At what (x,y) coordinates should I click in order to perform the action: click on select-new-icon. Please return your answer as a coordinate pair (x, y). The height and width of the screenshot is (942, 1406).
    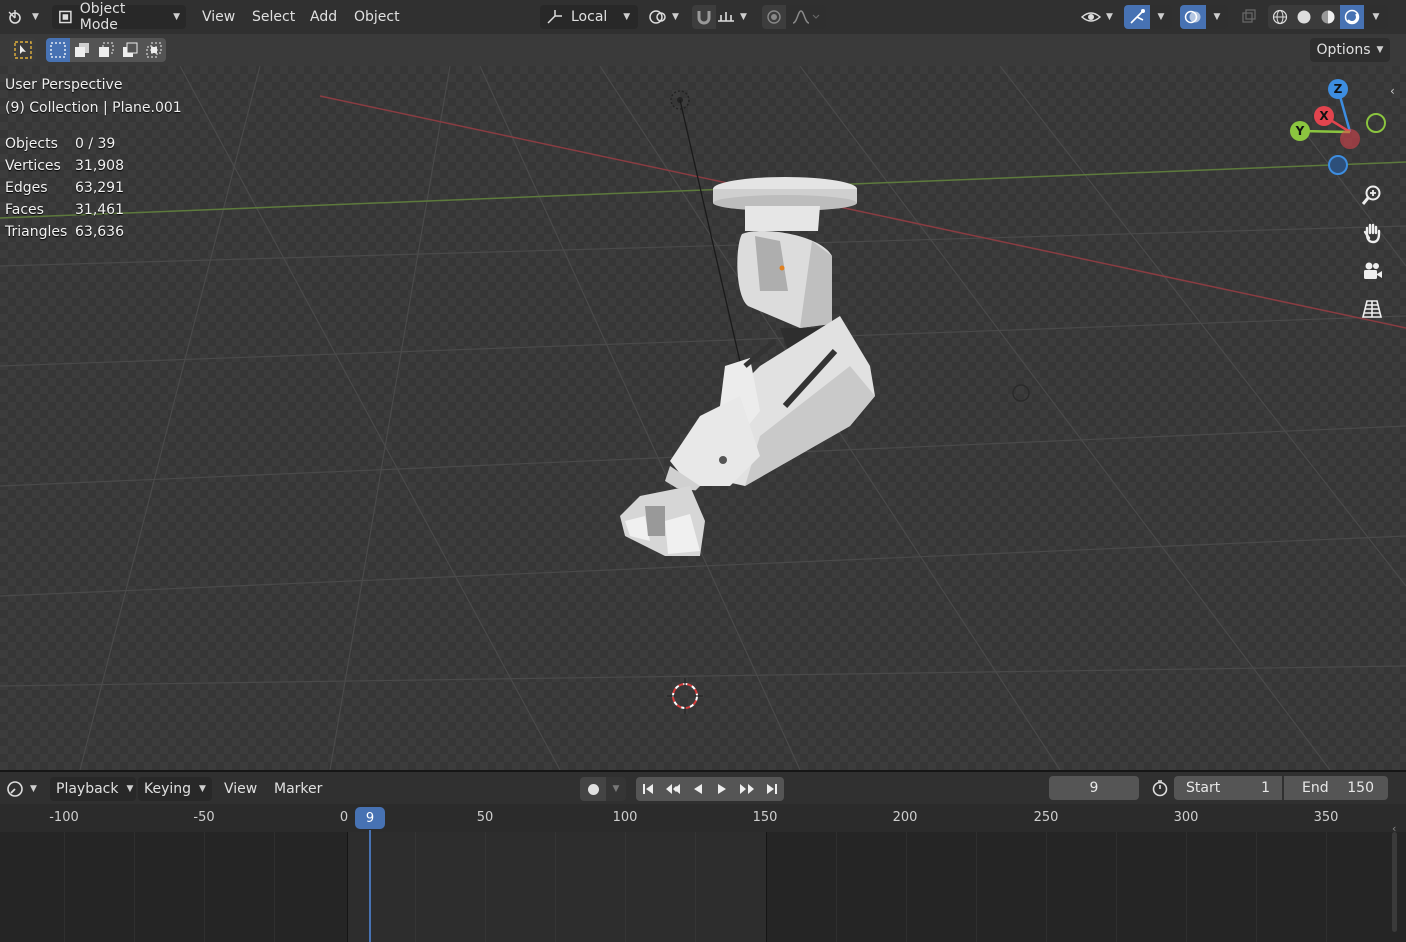
    Looking at the image, I should click on (58, 50).